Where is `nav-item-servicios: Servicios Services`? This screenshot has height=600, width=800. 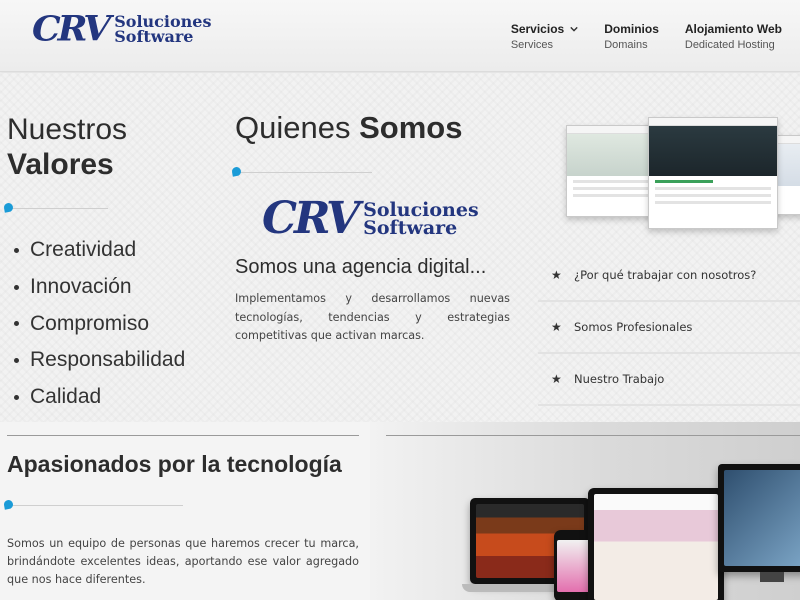
nav-item-servicios: Servicios Services is located at coordinates (544, 36).